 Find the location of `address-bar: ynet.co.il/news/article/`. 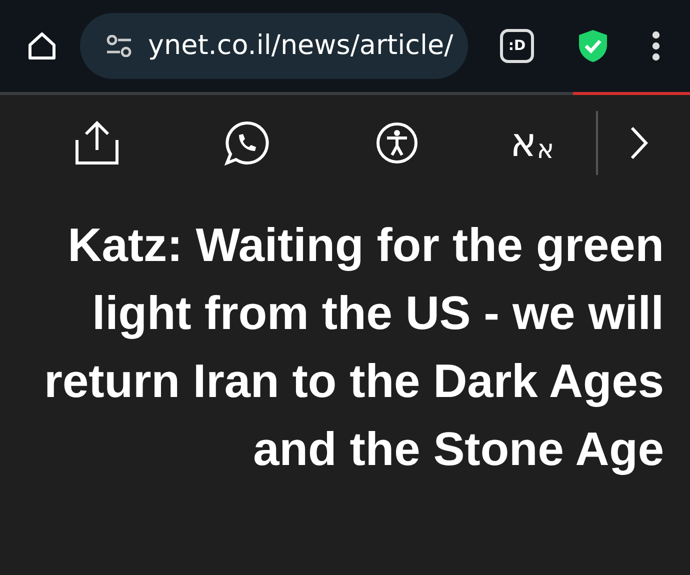

address-bar: ynet.co.il/news/article/ is located at coordinates (274, 46).